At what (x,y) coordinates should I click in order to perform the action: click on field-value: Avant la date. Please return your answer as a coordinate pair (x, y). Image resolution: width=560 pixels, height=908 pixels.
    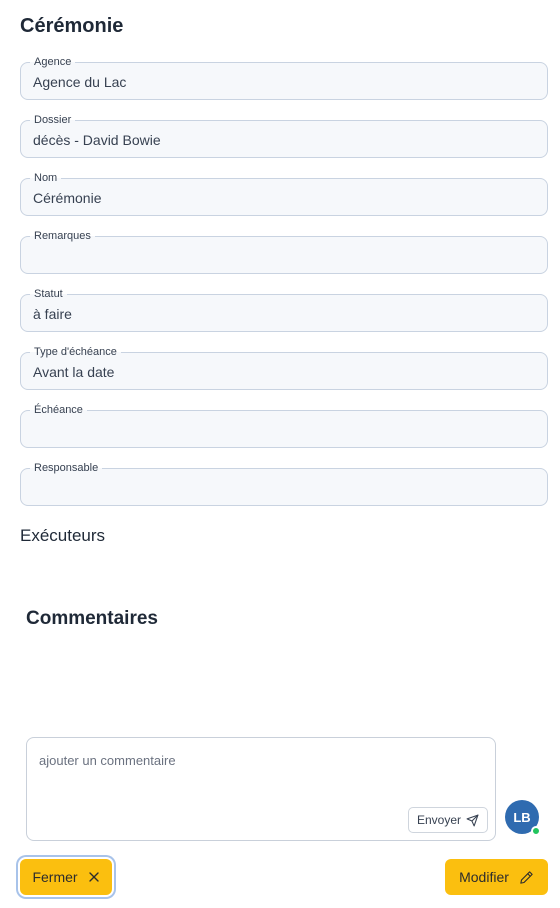
    Looking at the image, I should click on (74, 372).